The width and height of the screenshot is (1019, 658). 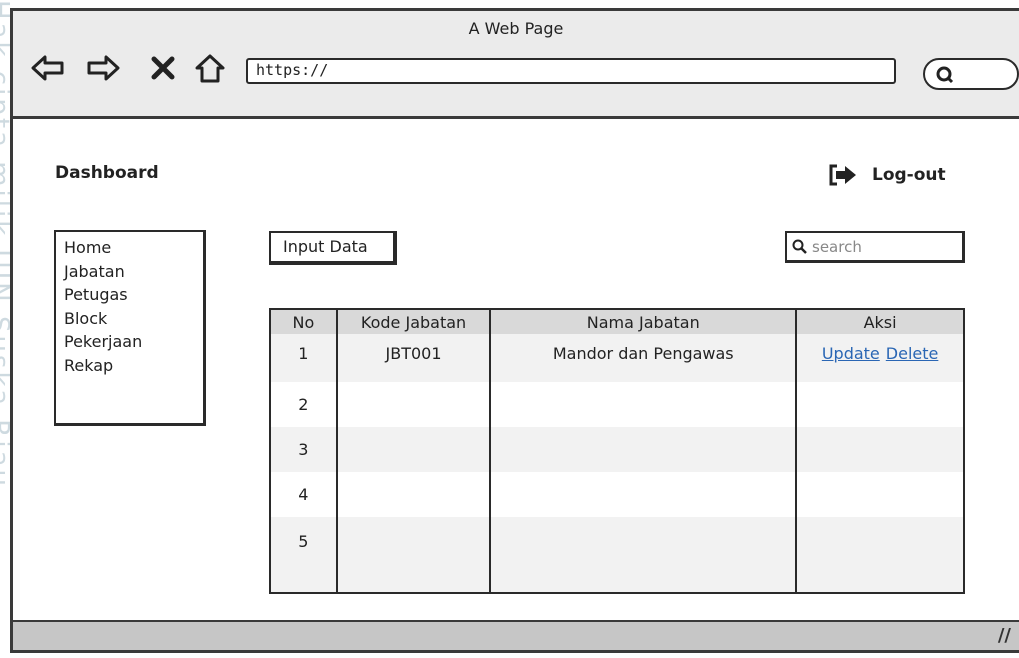 I want to click on home-icon, so click(x=210, y=68).